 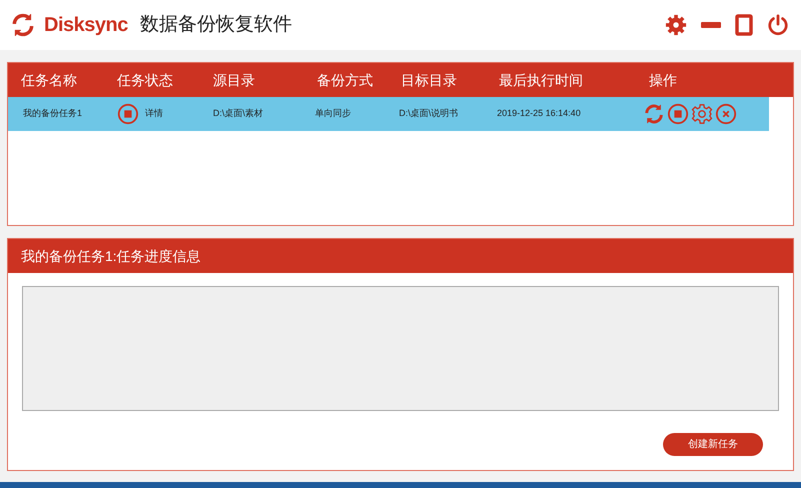 What do you see at coordinates (216, 24) in the screenshot?
I see `app-title: 数据备份恢复软件` at bounding box center [216, 24].